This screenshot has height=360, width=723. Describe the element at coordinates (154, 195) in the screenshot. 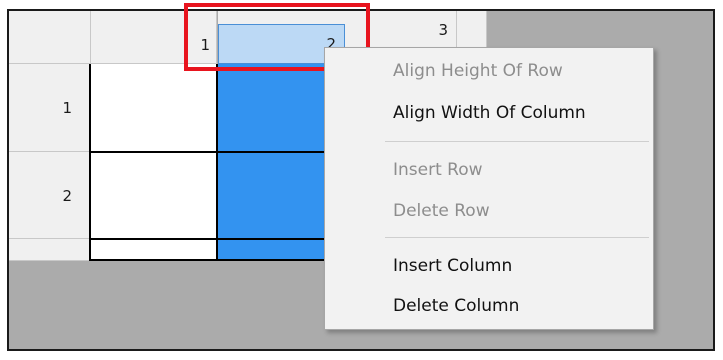

I see `cell-r2-c1` at that location.